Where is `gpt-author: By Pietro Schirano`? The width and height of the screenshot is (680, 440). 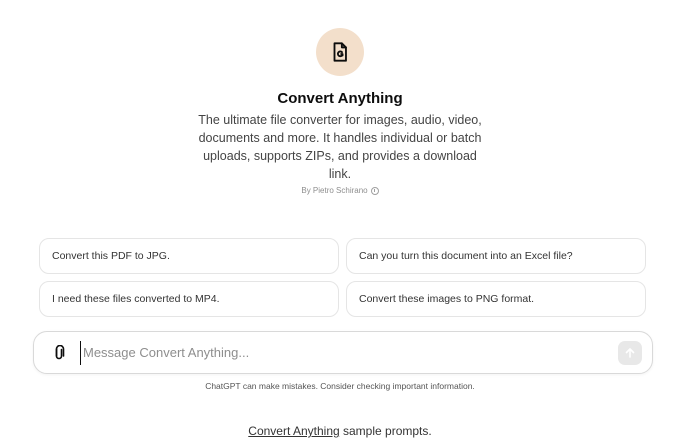
gpt-author: By Pietro Schirano is located at coordinates (340, 190).